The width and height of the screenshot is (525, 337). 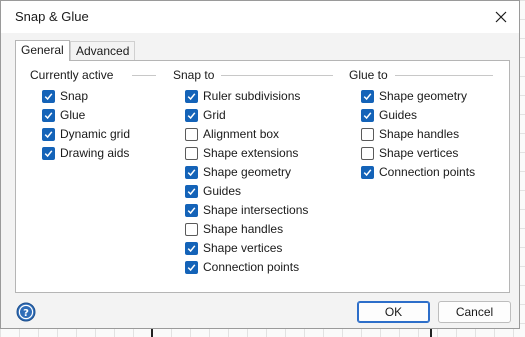 I want to click on checkbox-label: Ruler subdivisions, so click(x=252, y=96).